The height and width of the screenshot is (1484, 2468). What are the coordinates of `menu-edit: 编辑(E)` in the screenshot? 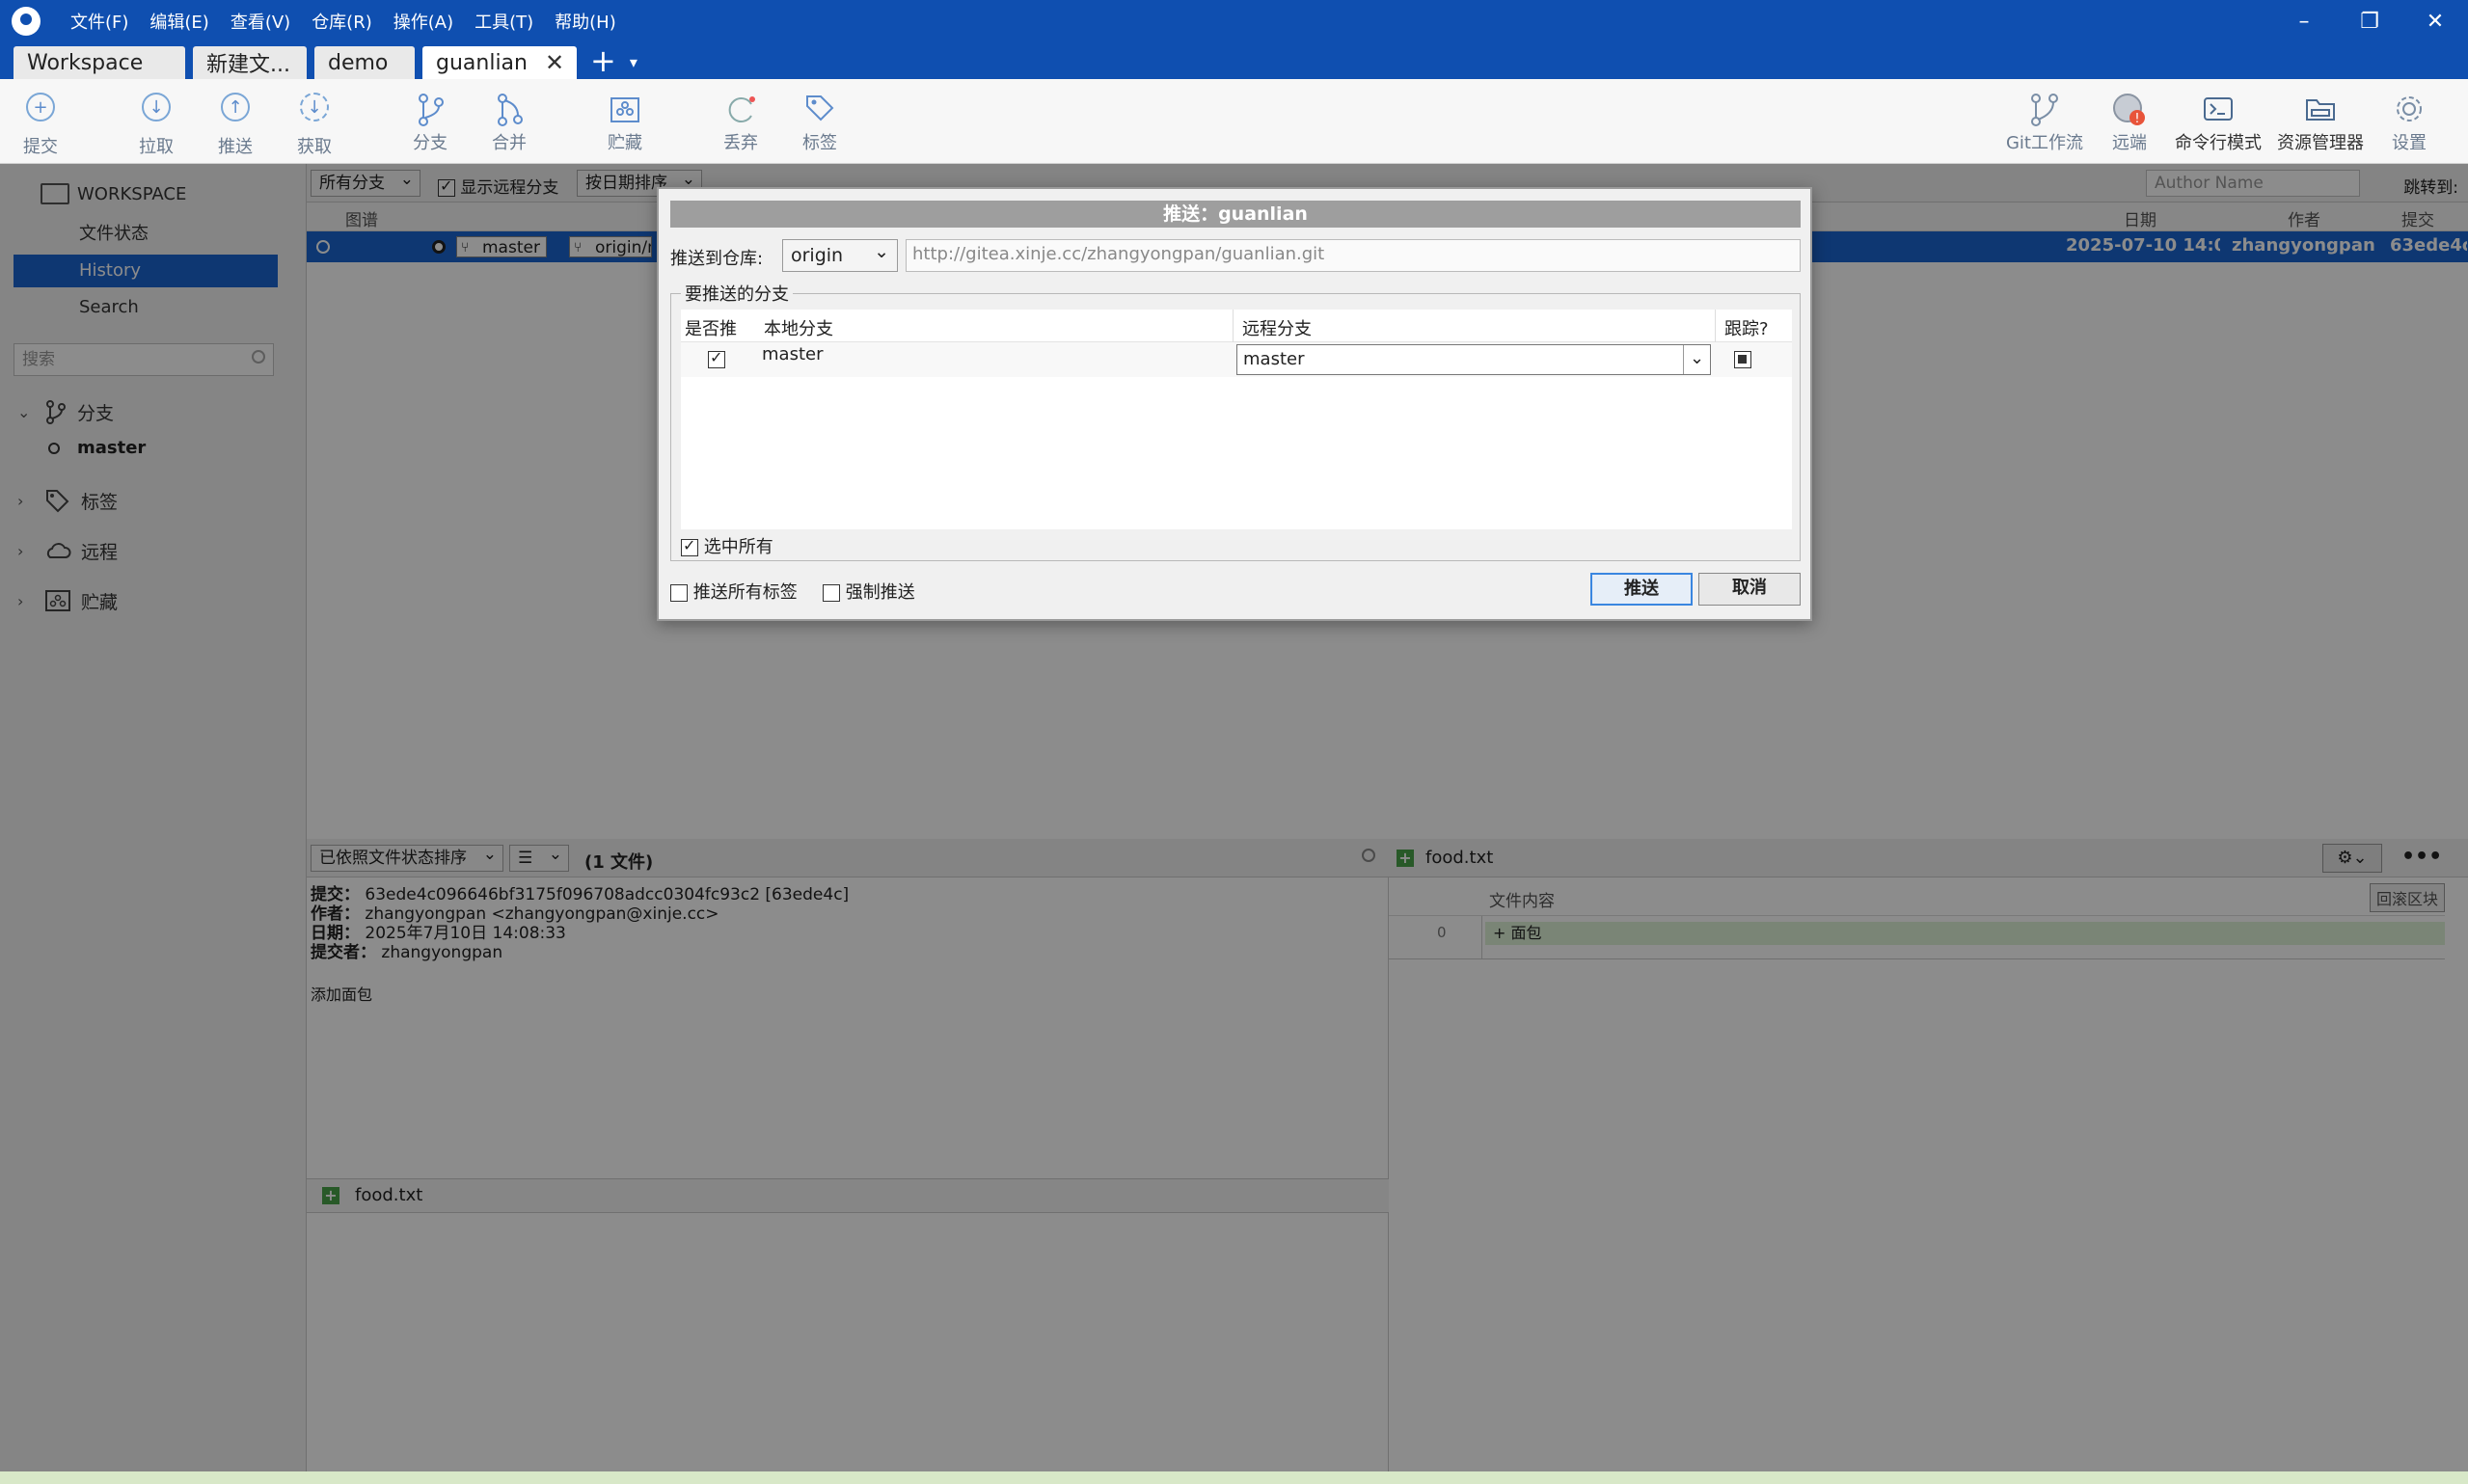 It's located at (179, 21).